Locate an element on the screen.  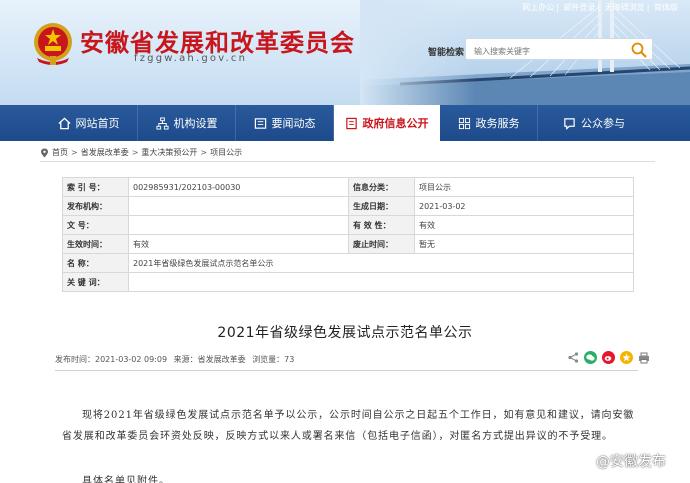
weibo-icon is located at coordinates (608, 357).